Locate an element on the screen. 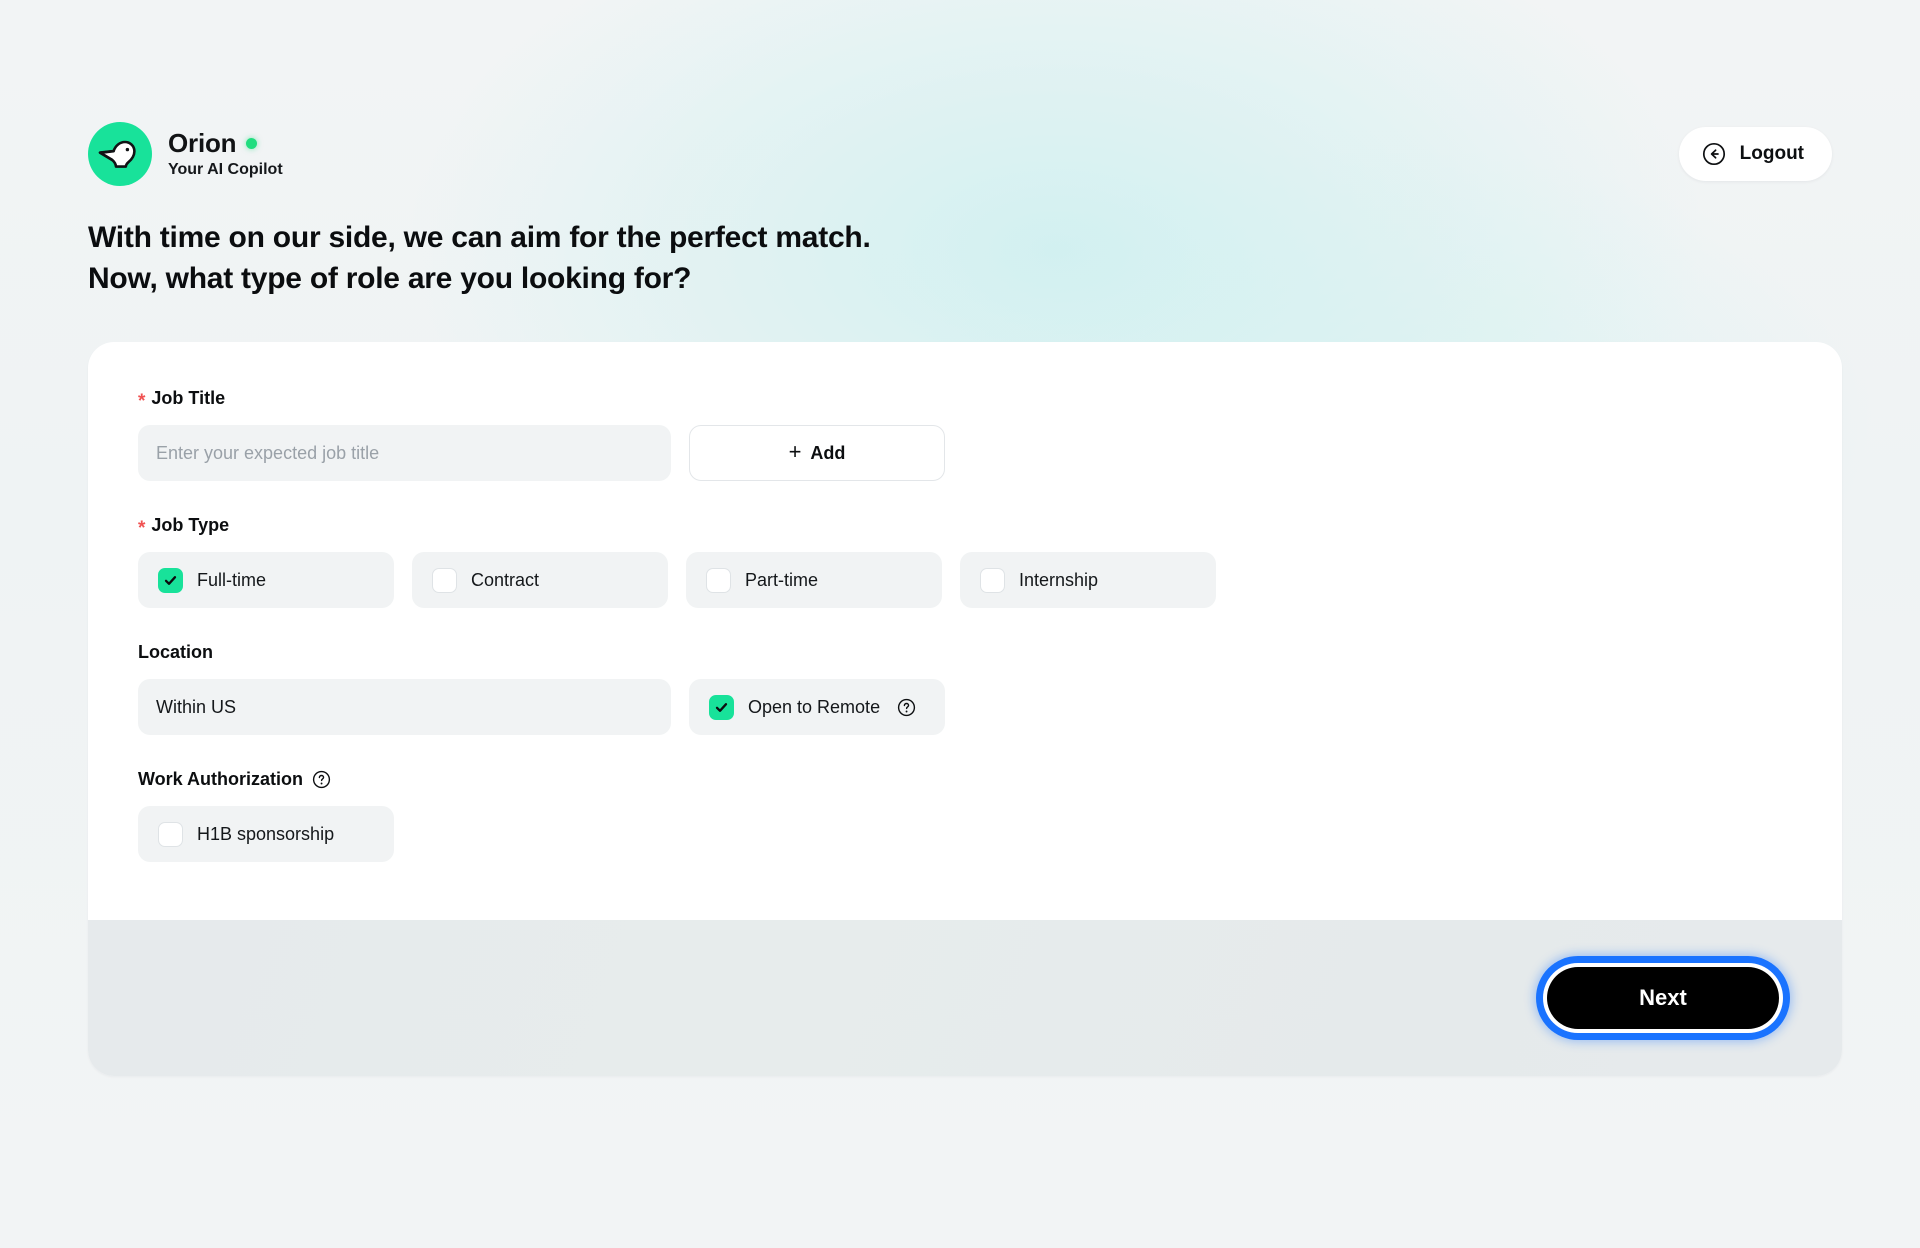 This screenshot has height=1248, width=1920. brand: Orion Your AI Copilot is located at coordinates (185, 154).